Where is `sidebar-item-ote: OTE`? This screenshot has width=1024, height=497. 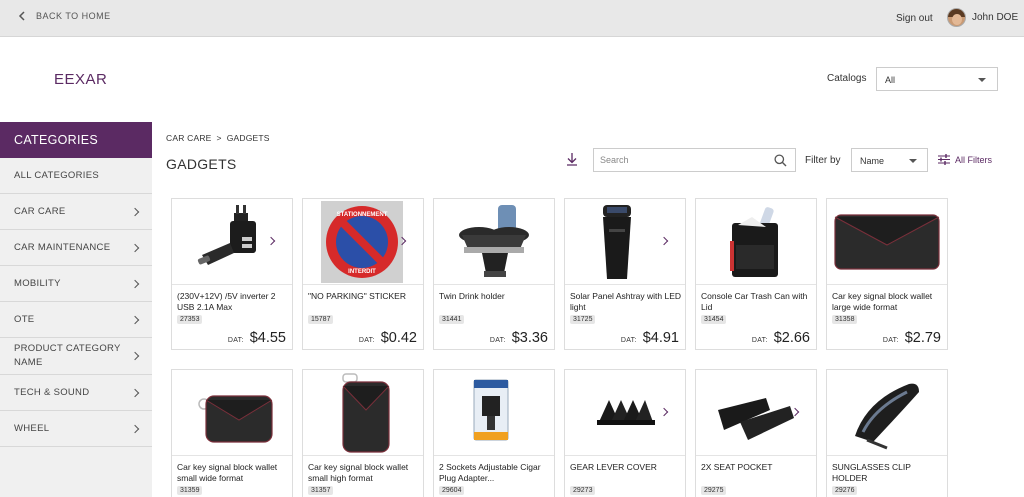 sidebar-item-ote: OTE is located at coordinates (76, 320).